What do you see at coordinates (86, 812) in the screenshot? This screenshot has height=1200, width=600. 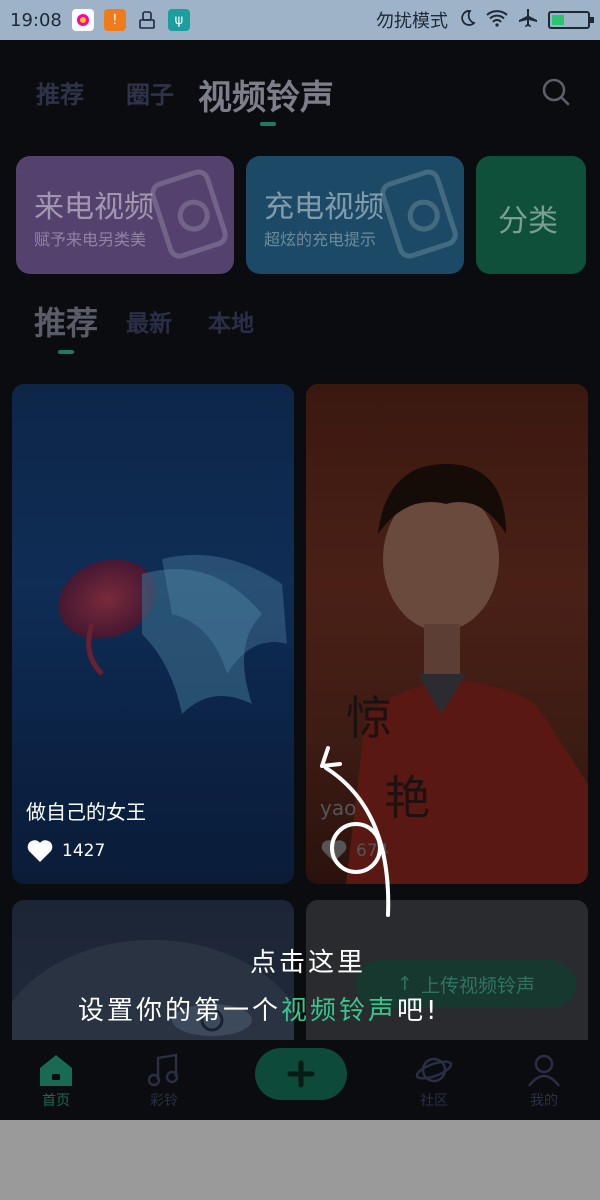 I see `card-title: 做自己的女王` at bounding box center [86, 812].